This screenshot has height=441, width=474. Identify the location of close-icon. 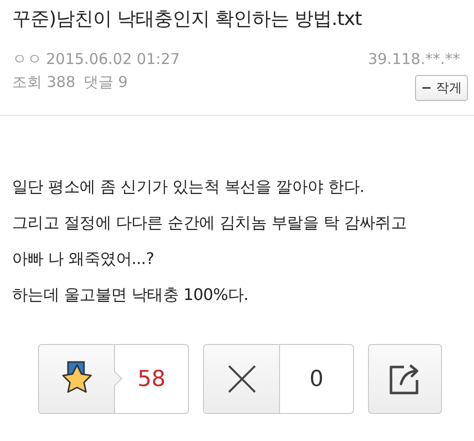
(242, 379).